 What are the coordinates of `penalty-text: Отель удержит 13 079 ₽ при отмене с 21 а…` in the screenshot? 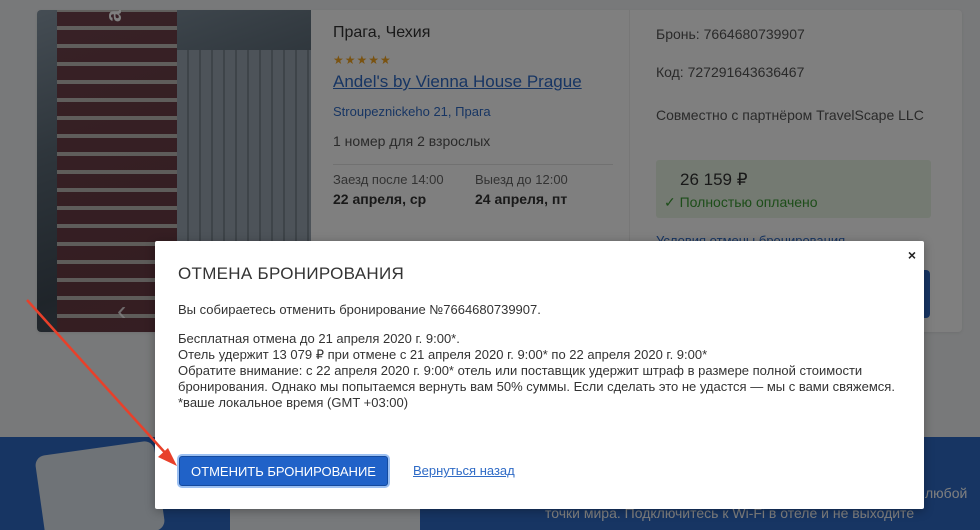 It's located at (443, 354).